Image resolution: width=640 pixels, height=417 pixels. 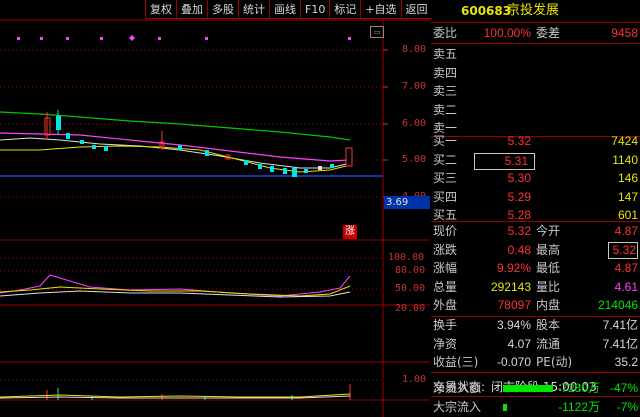 I want to click on stock-name: 京投发展, so click(x=533, y=10).